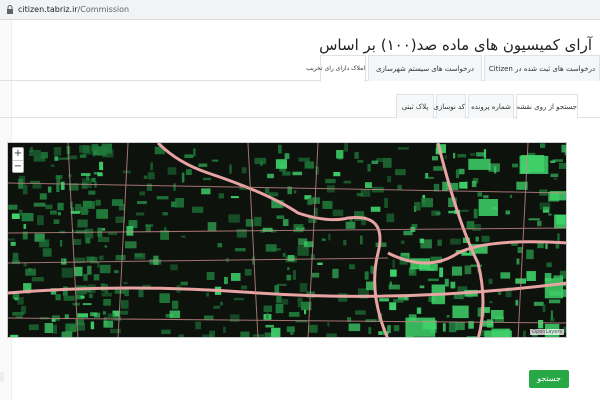 The height and width of the screenshot is (400, 600). I want to click on search-button: جستجو, so click(549, 379).